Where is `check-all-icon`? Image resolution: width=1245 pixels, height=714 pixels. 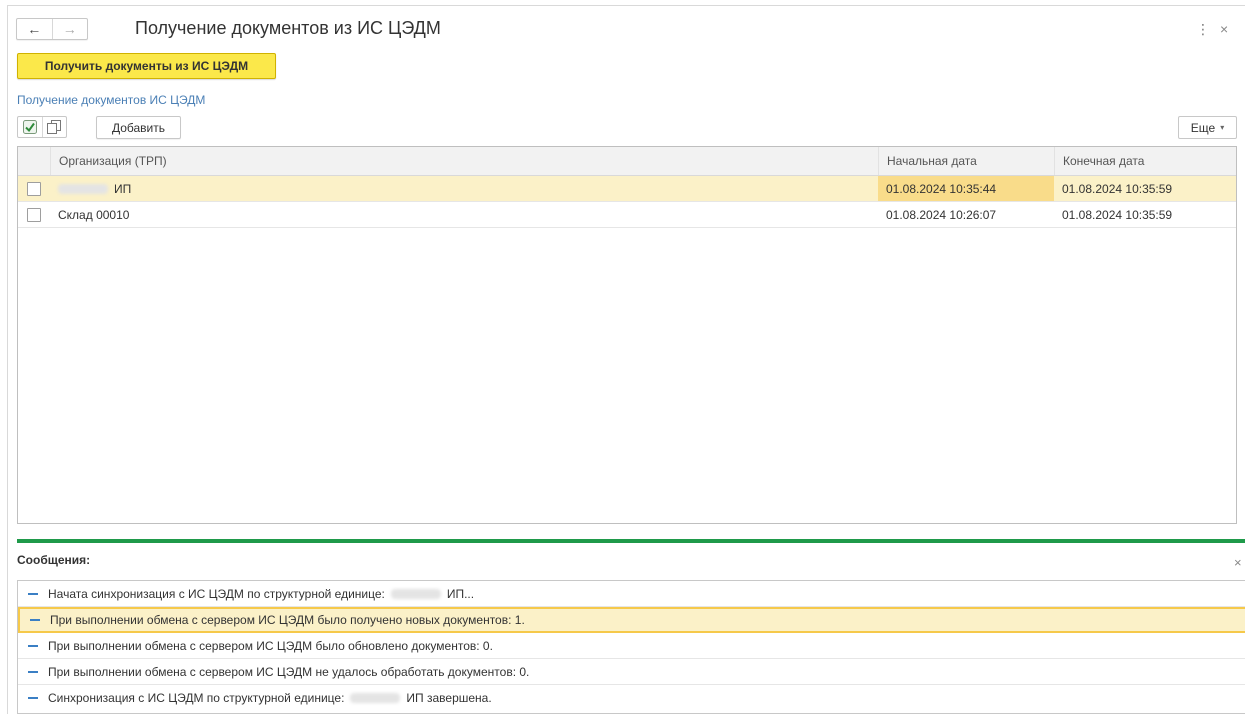 check-all-icon is located at coordinates (30, 127).